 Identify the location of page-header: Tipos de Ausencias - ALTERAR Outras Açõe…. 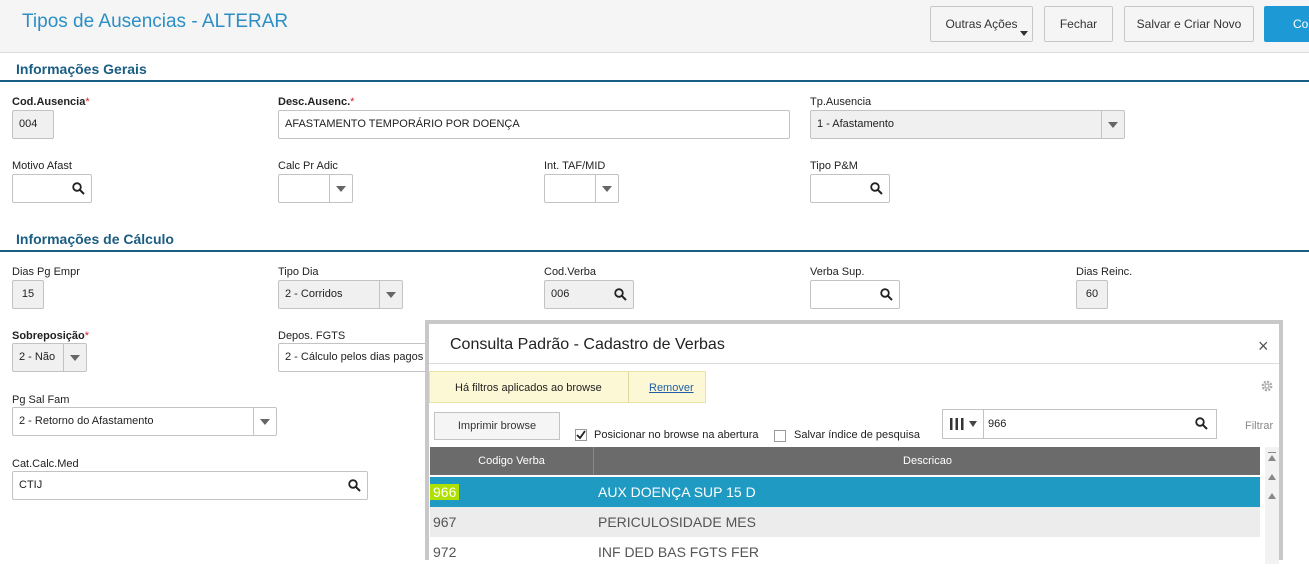
(654, 26).